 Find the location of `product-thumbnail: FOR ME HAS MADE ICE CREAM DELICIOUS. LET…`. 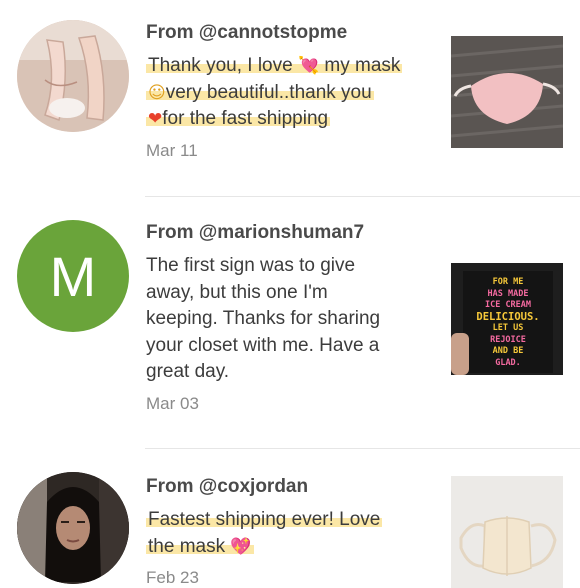

product-thumbnail: FOR ME HAS MADE ICE CREAM DELICIOUS. LET… is located at coordinates (507, 319).